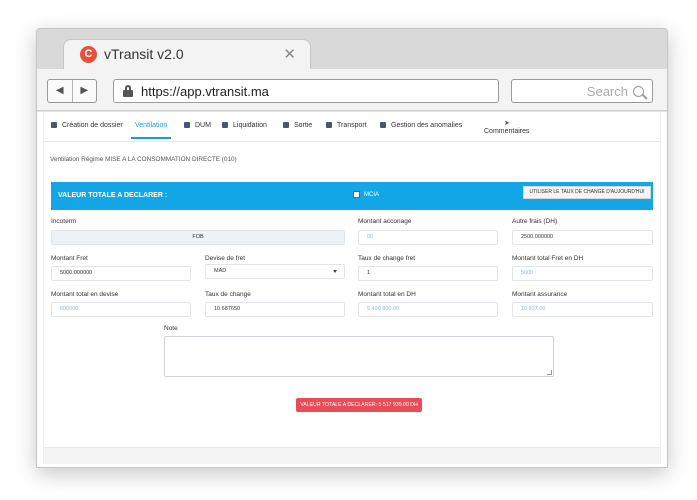  What do you see at coordinates (85, 294) in the screenshot?
I see `montant-total-devise-label: Montant total en devise` at bounding box center [85, 294].